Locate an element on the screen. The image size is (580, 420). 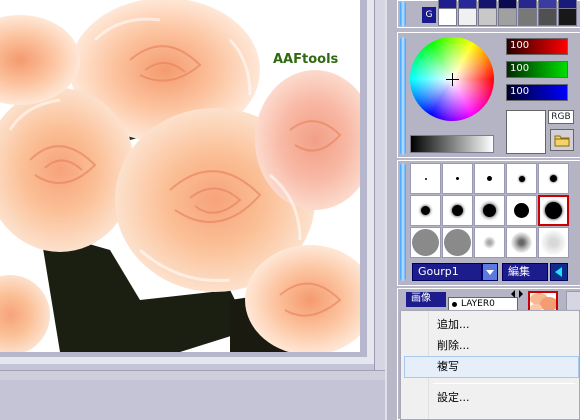
folder-button is located at coordinates (562, 140).